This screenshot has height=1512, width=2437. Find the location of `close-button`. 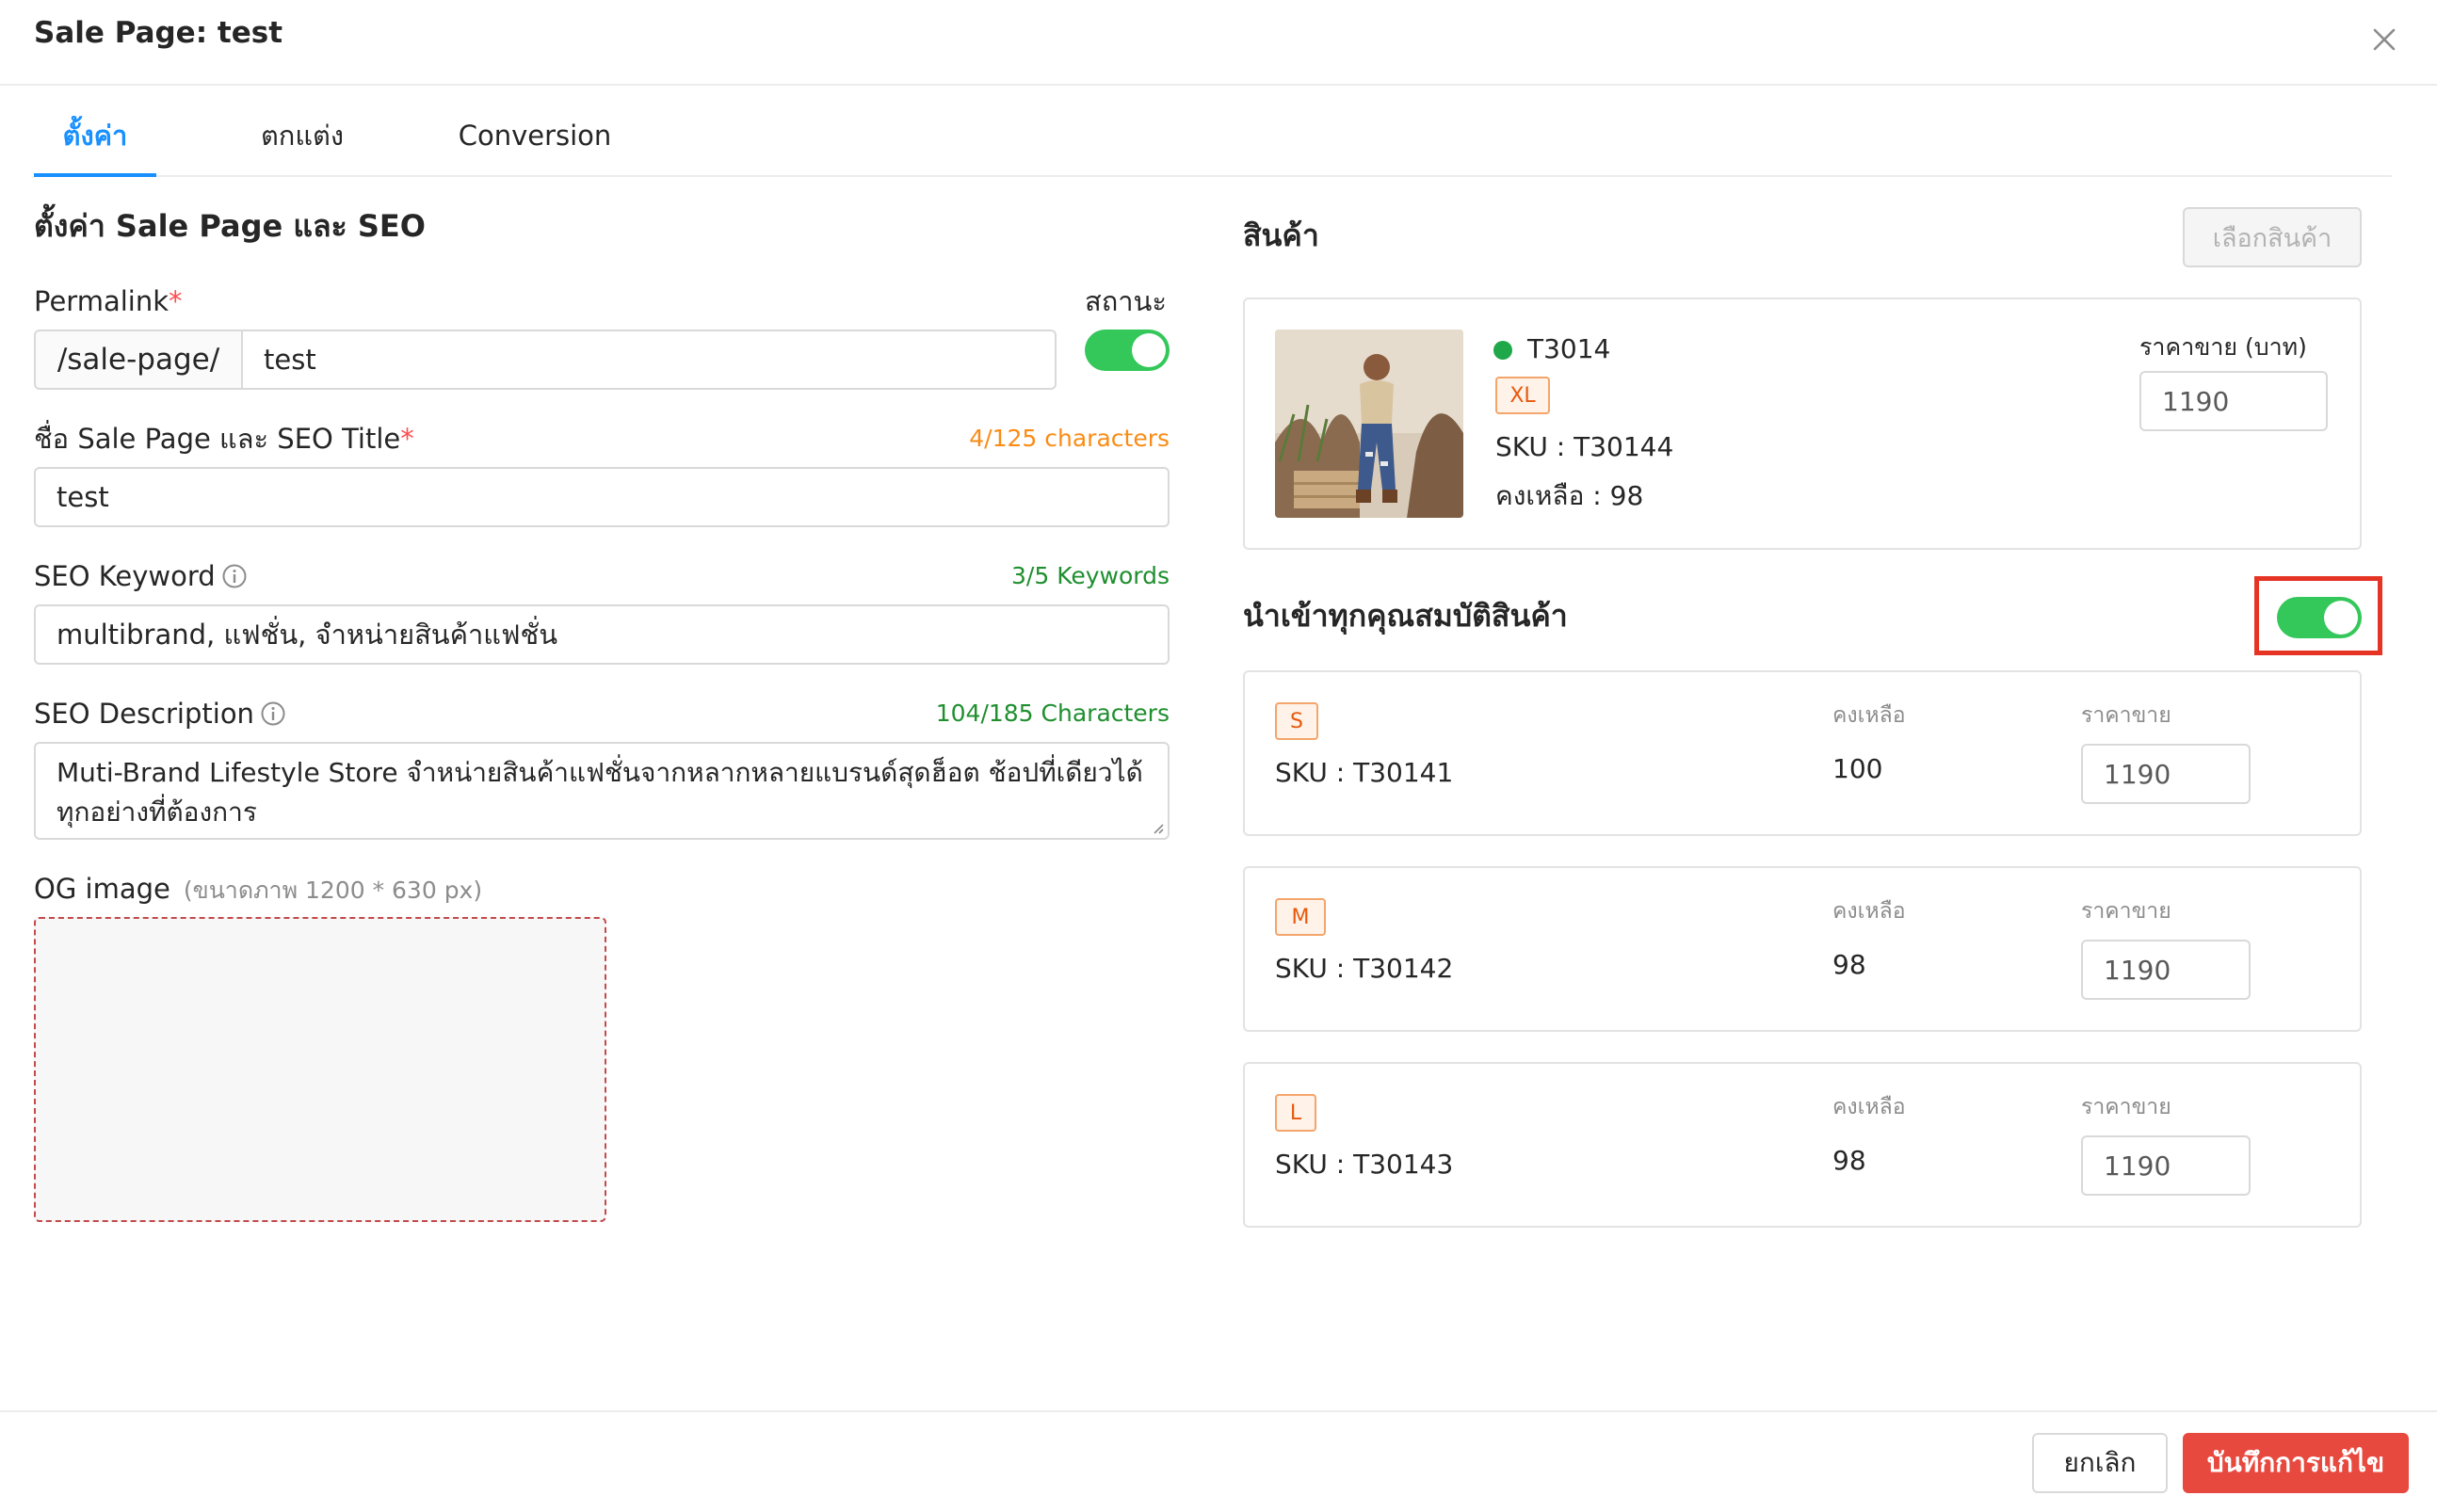

close-button is located at coordinates (2384, 39).